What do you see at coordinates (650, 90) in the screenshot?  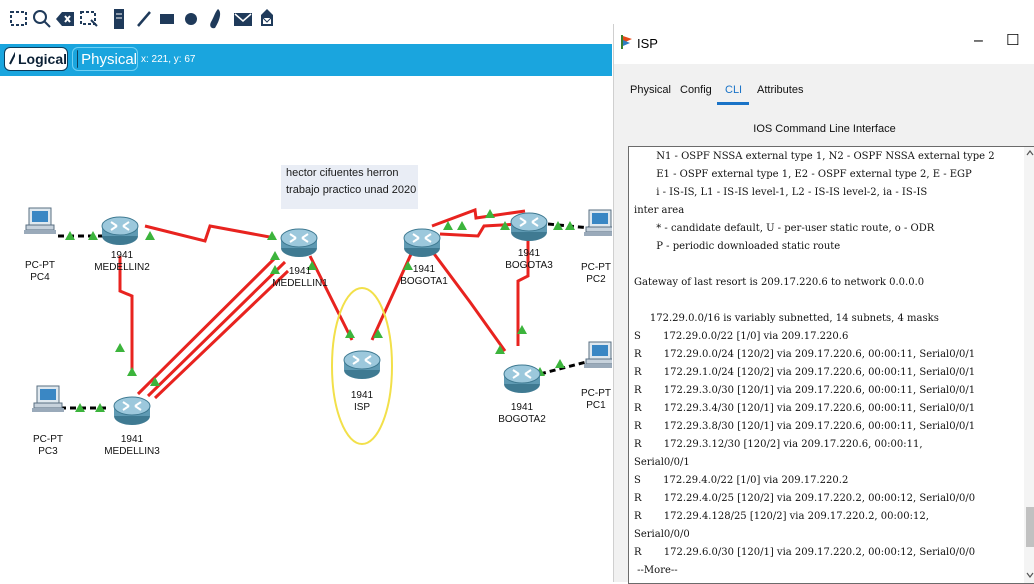 I see `tab-physical: Physical` at bounding box center [650, 90].